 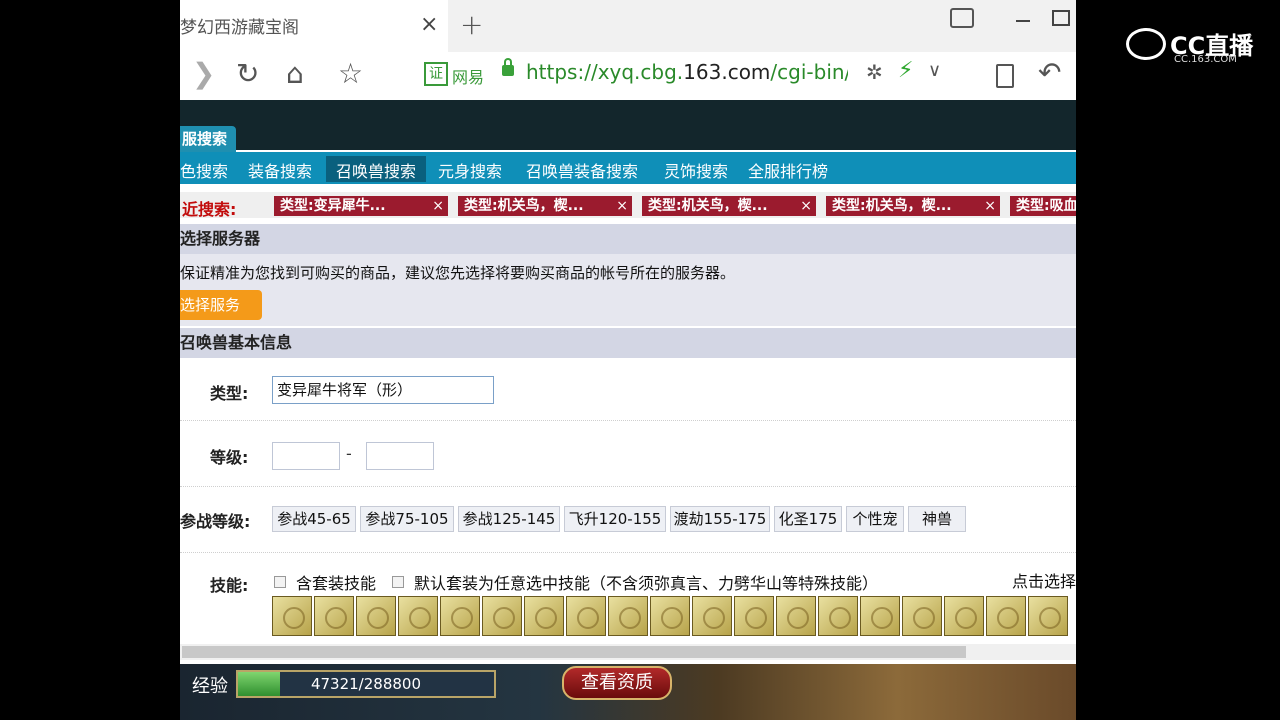 I want to click on grade-button: 飞升120-155, so click(x=615, y=519).